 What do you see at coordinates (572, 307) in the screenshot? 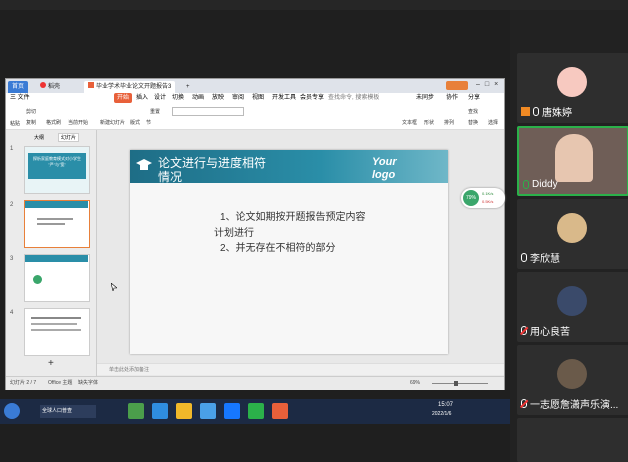
I see `participant-tile: 用心良苦` at bounding box center [572, 307].